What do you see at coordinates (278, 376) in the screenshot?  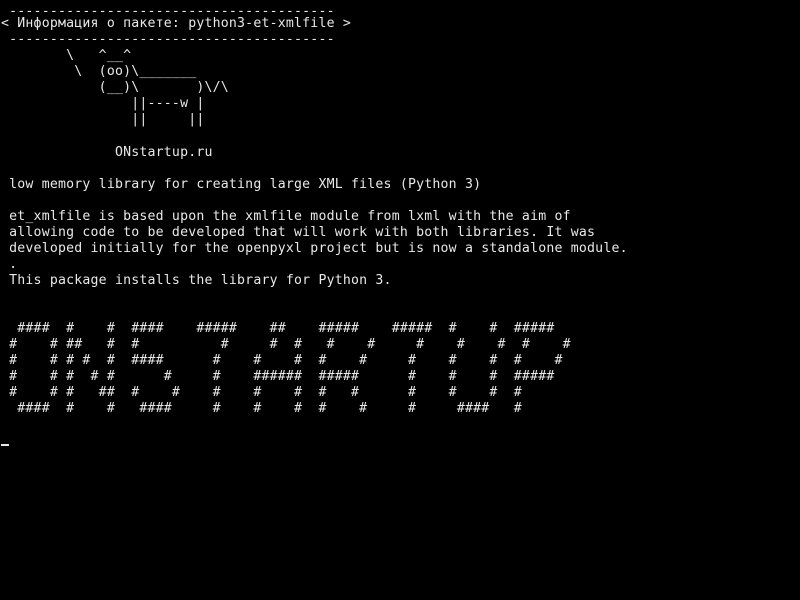 I see `banner-line: # # # # # # # ###### ##### # # # #####` at bounding box center [278, 376].